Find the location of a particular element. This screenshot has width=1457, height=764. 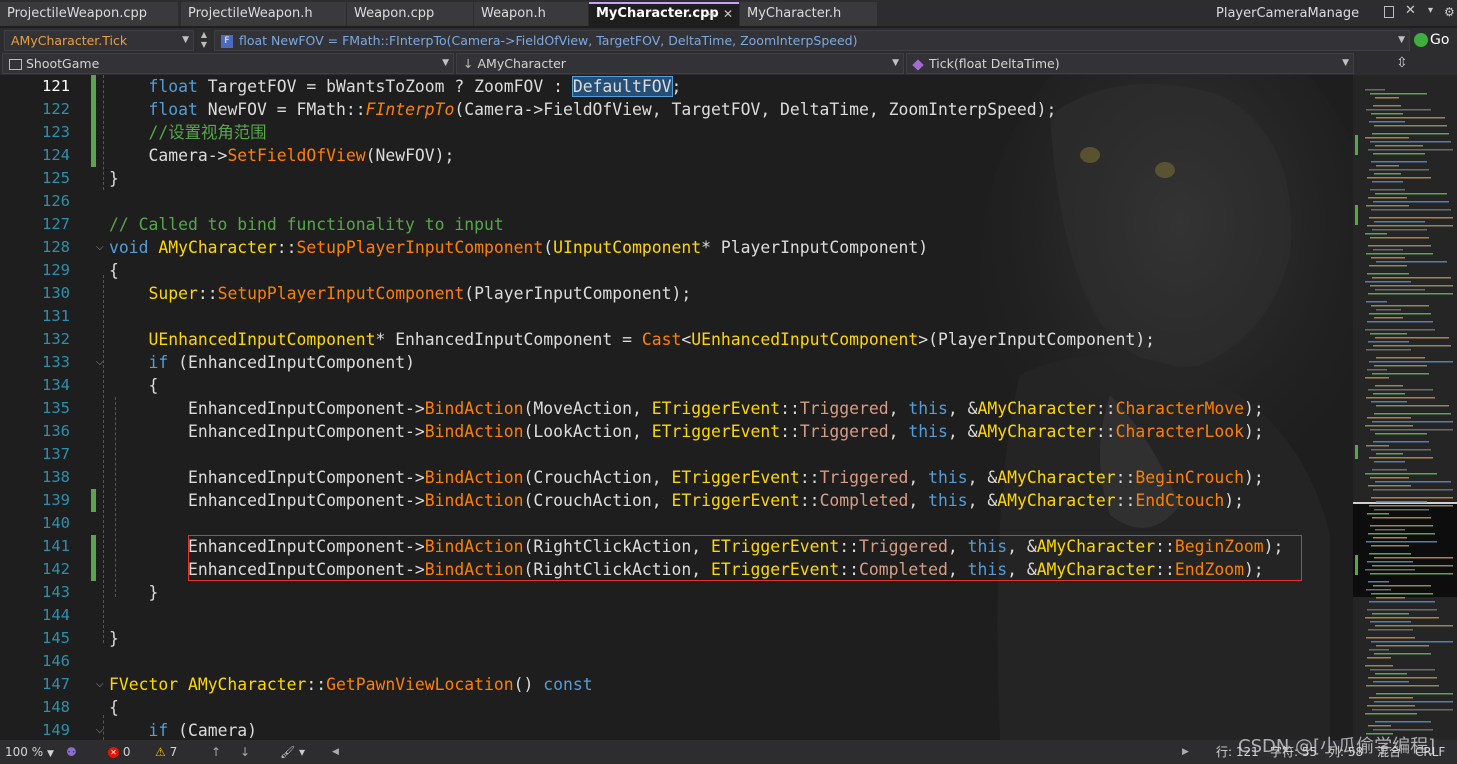

next-issue-arrow-icon: ↓ is located at coordinates (245, 752).